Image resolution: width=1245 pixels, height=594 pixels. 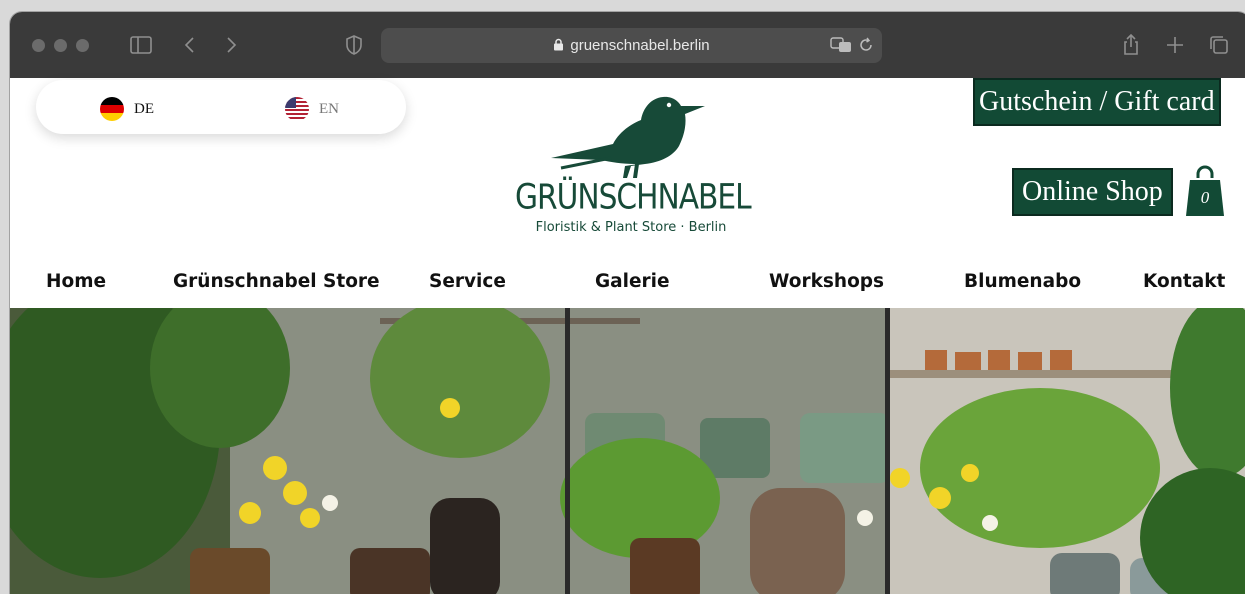 What do you see at coordinates (1175, 45) in the screenshot?
I see `new-tab-icon` at bounding box center [1175, 45].